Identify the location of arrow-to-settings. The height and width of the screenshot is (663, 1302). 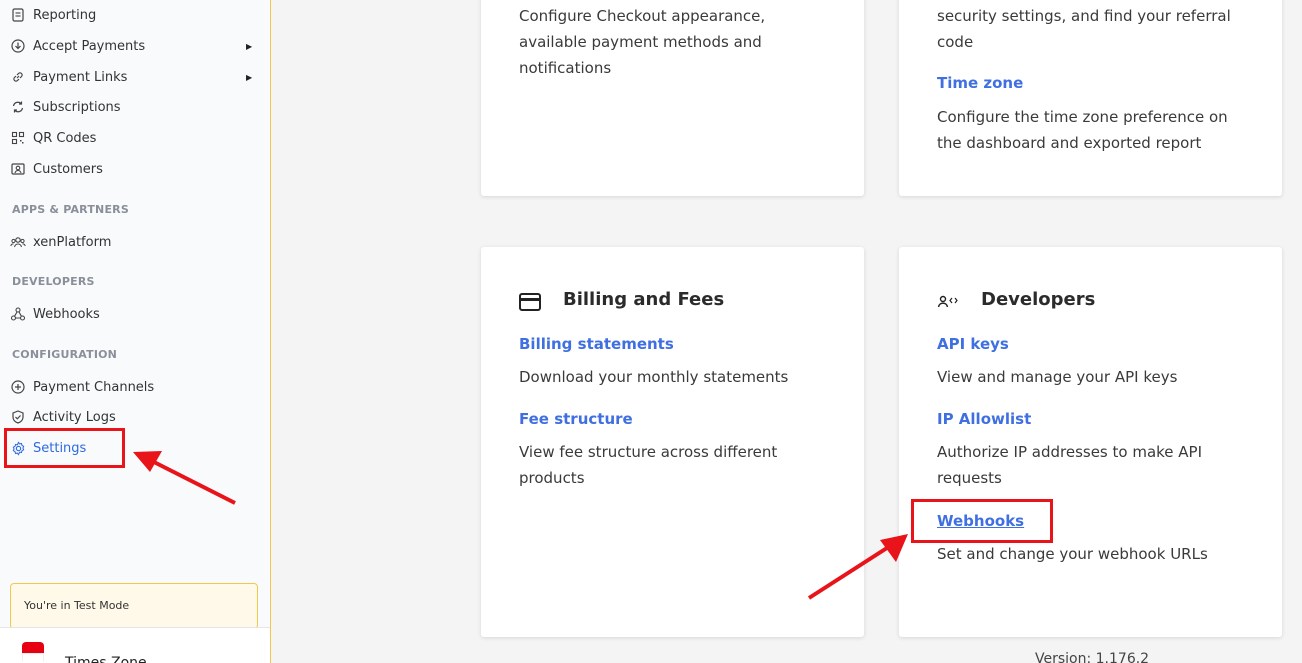
(184, 478).